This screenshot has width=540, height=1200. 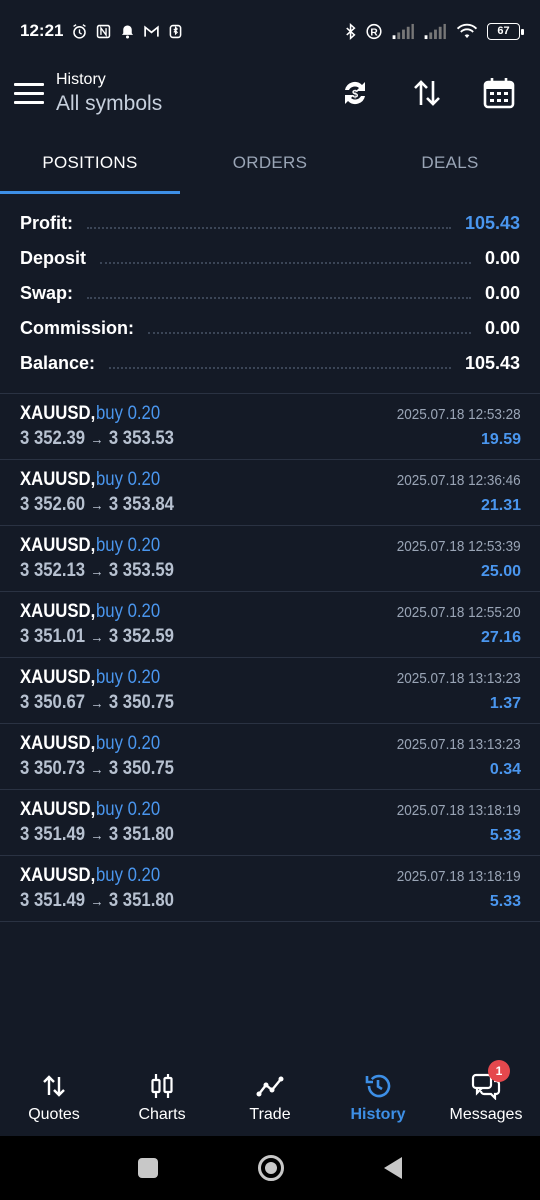 What do you see at coordinates (503, 31) in the screenshot?
I see `battery-level: 67` at bounding box center [503, 31].